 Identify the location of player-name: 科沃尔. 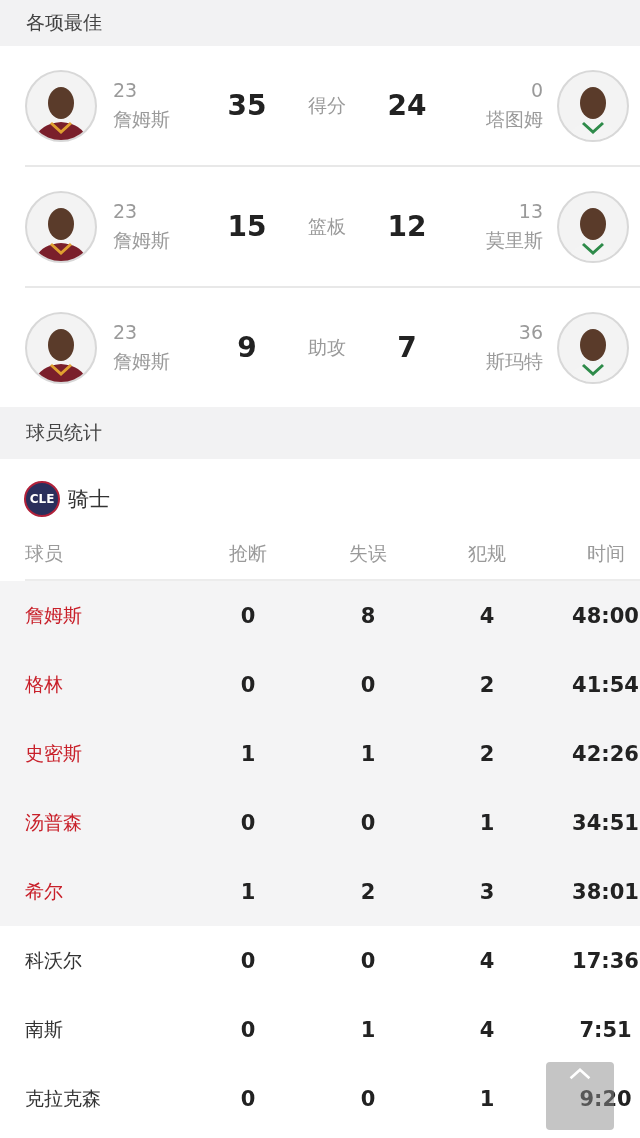
(54, 960).